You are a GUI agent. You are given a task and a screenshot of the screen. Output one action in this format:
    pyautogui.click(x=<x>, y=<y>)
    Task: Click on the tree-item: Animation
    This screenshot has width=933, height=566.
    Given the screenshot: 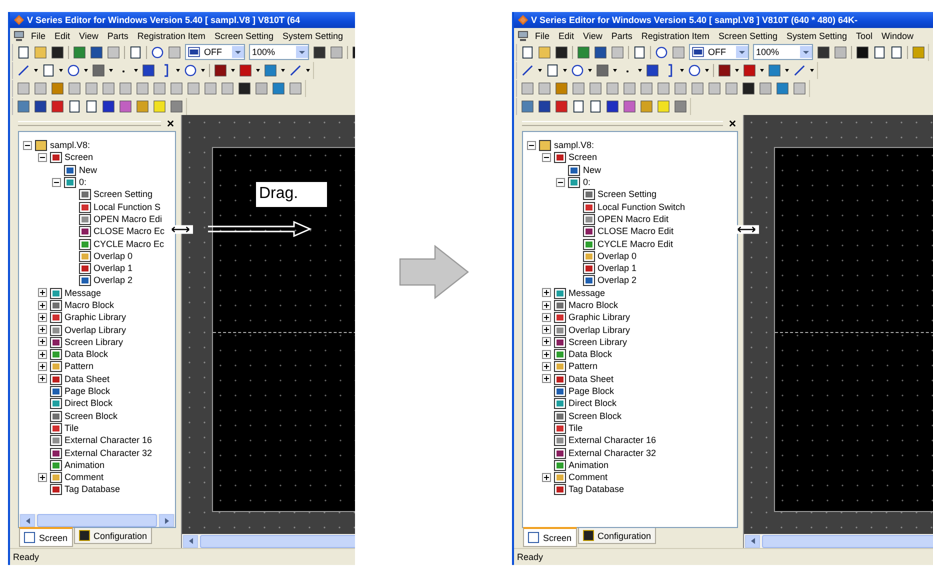 What is the action you would take?
    pyautogui.click(x=588, y=465)
    